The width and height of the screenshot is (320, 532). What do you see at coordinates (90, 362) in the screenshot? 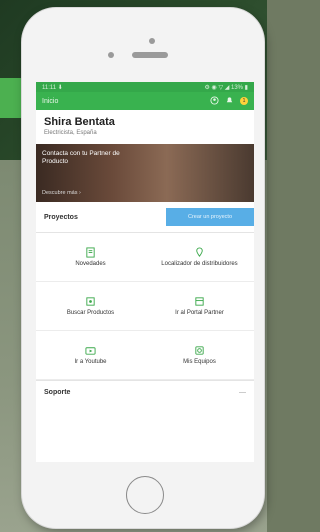
I see `tile-label: Ir a Youtube` at bounding box center [90, 362].